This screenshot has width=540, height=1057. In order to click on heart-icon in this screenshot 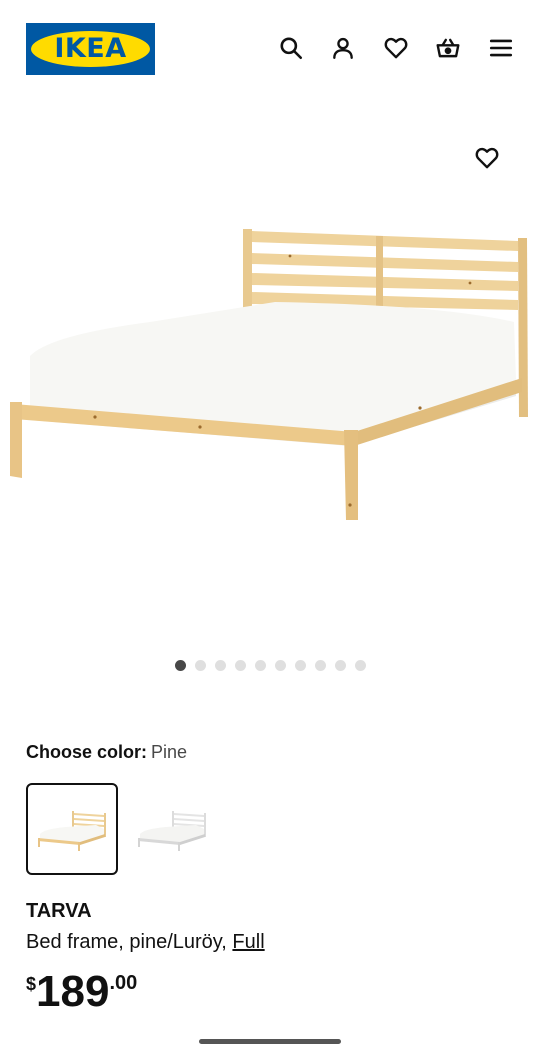, I will do `click(487, 158)`.